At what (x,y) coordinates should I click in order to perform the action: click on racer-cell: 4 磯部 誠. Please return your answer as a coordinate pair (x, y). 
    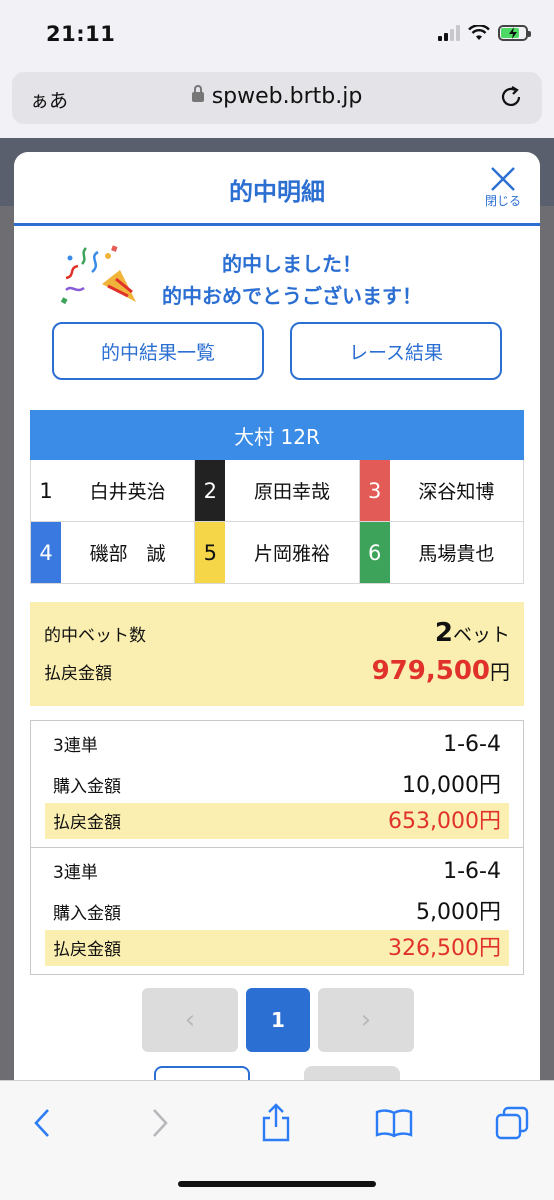
    Looking at the image, I should click on (113, 553).